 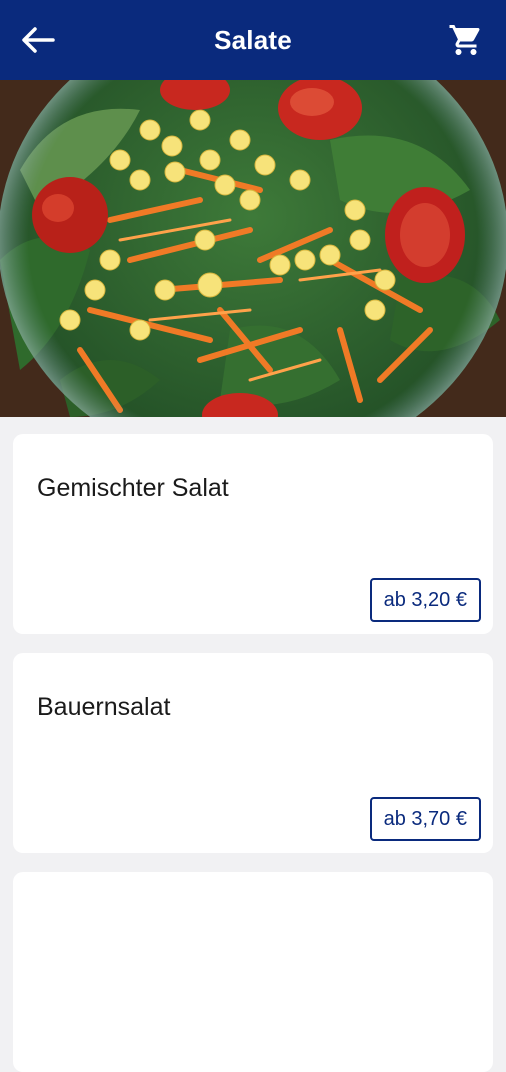 I want to click on page-title: Salate, so click(x=253, y=39).